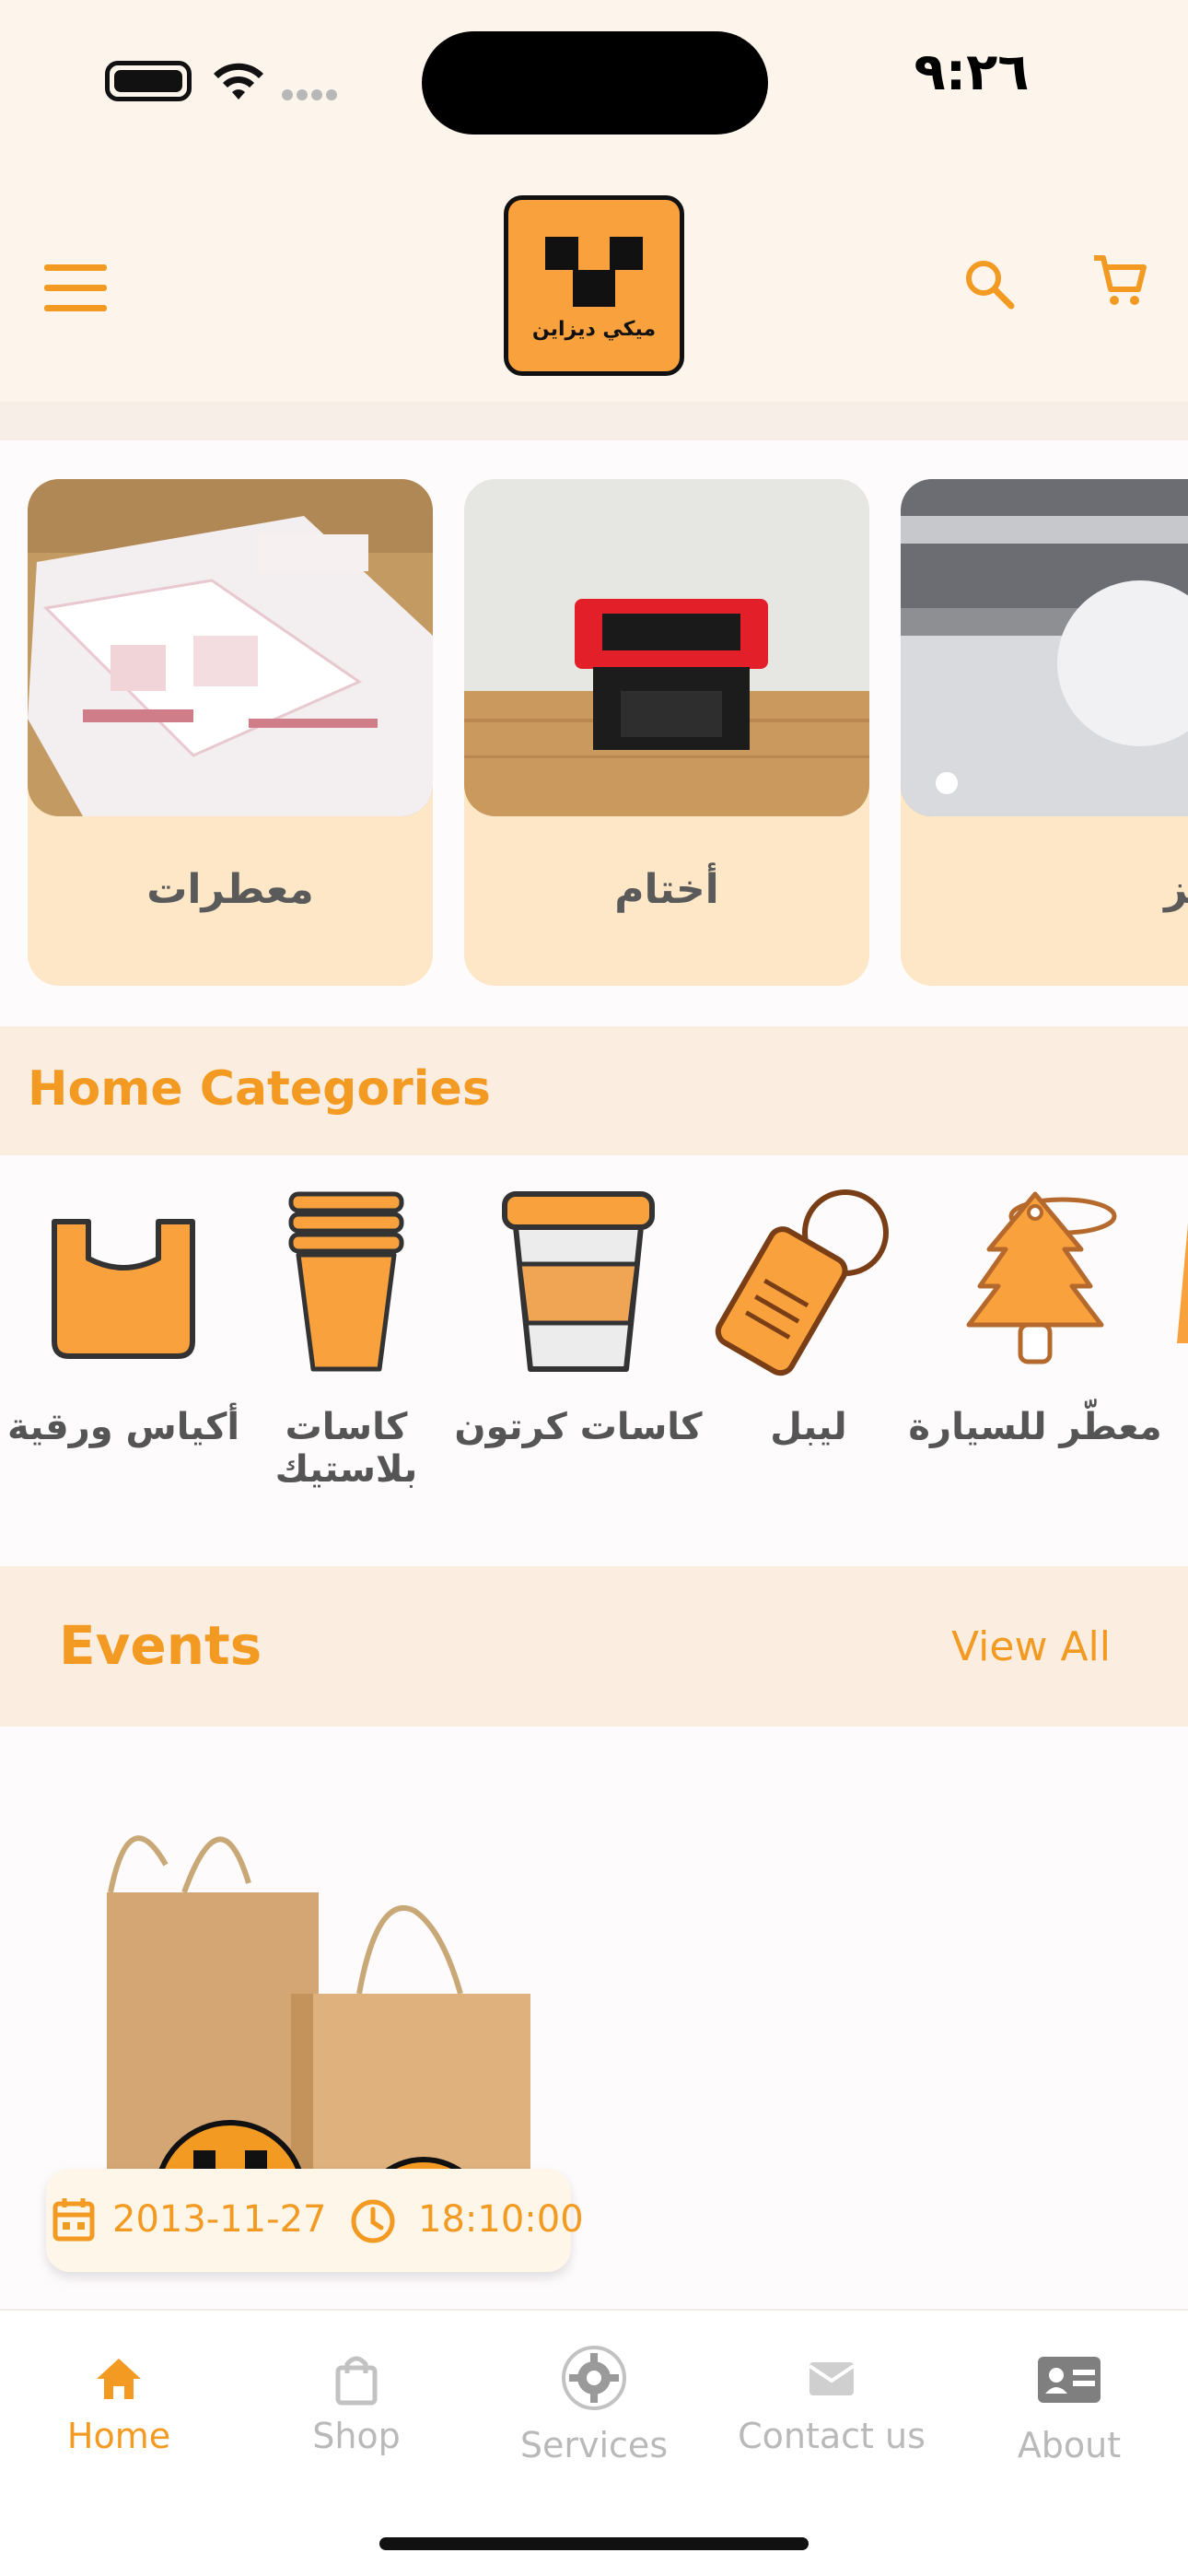  I want to click on view-all-link: View All, so click(1007, 1646).